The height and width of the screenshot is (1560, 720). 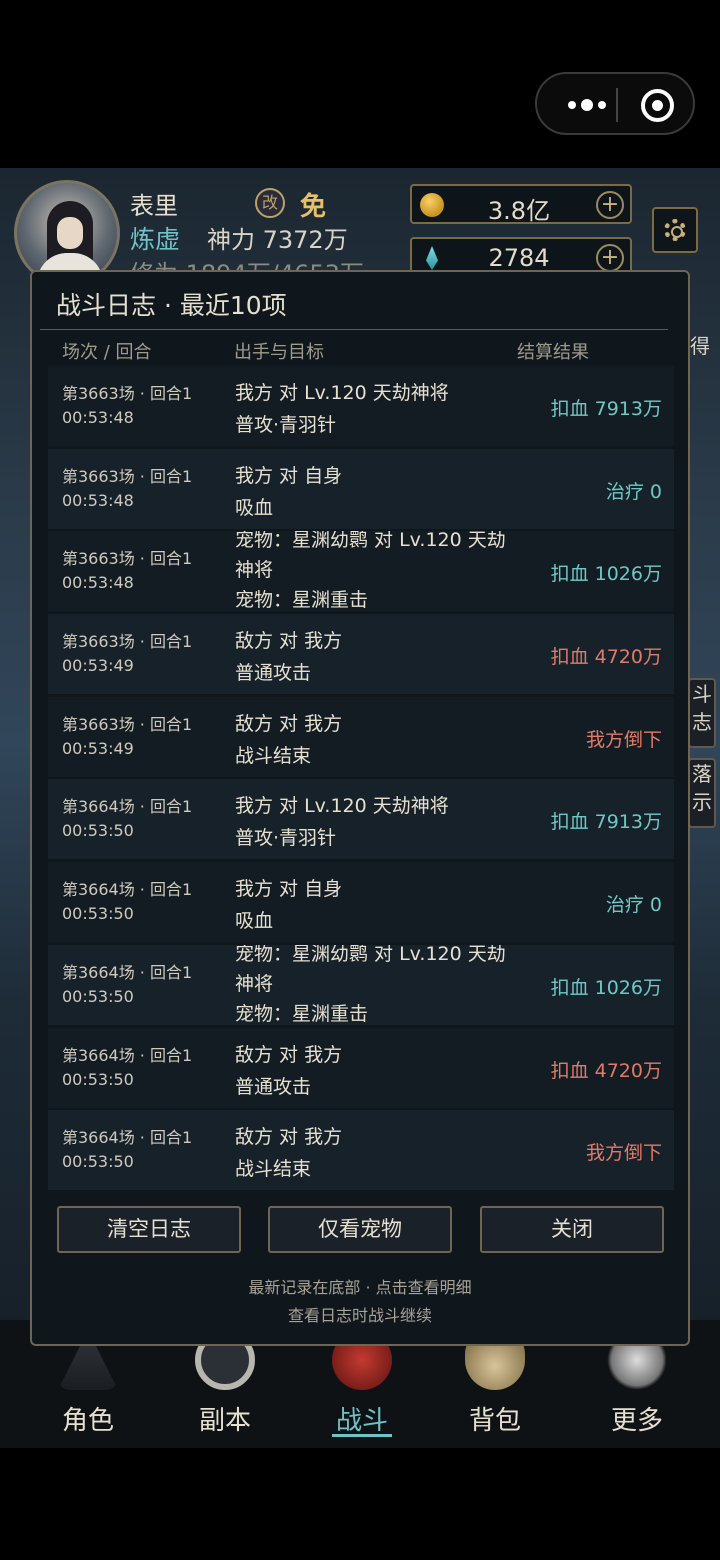 What do you see at coordinates (519, 211) in the screenshot?
I see `gold-value: 3.8亿` at bounding box center [519, 211].